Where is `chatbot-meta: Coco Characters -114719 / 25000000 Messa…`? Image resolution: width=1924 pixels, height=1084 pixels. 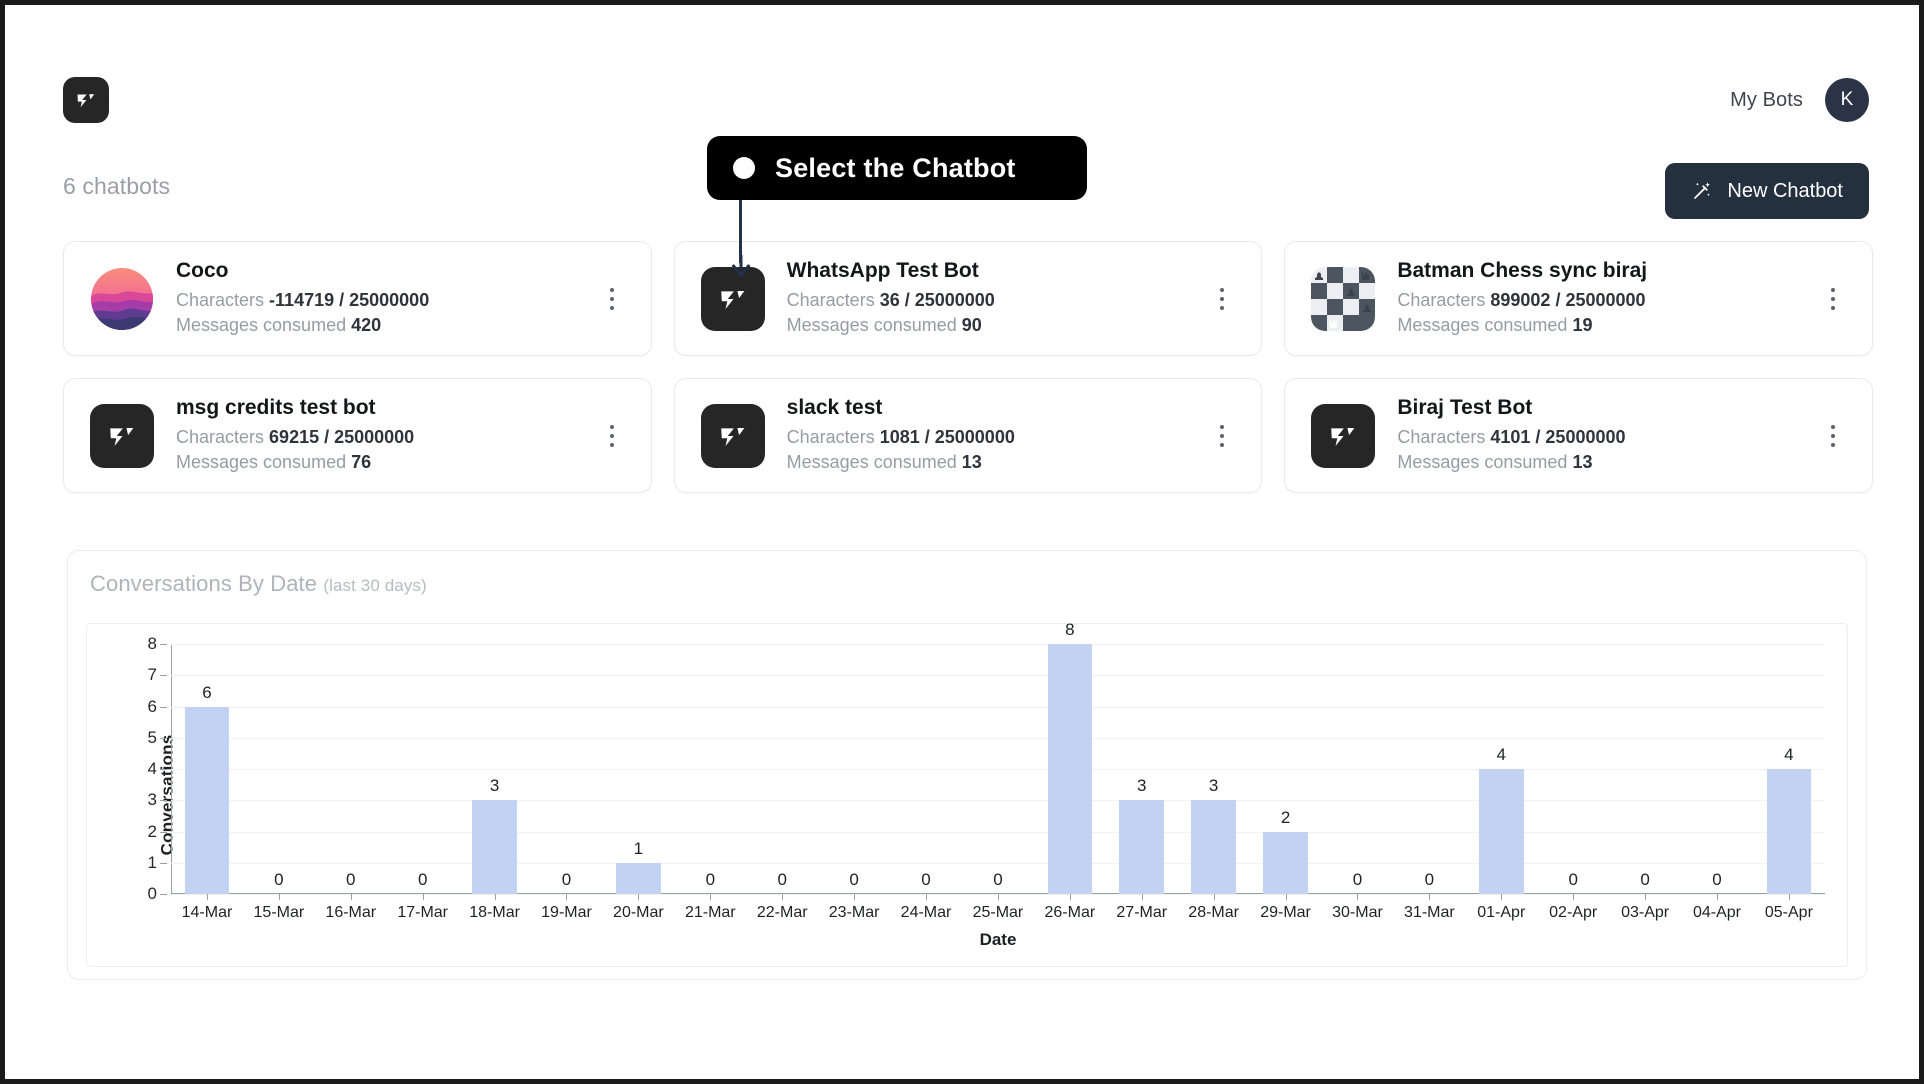
chatbot-meta: Coco Characters -114719 / 25000000 Messa… is located at coordinates (386, 298).